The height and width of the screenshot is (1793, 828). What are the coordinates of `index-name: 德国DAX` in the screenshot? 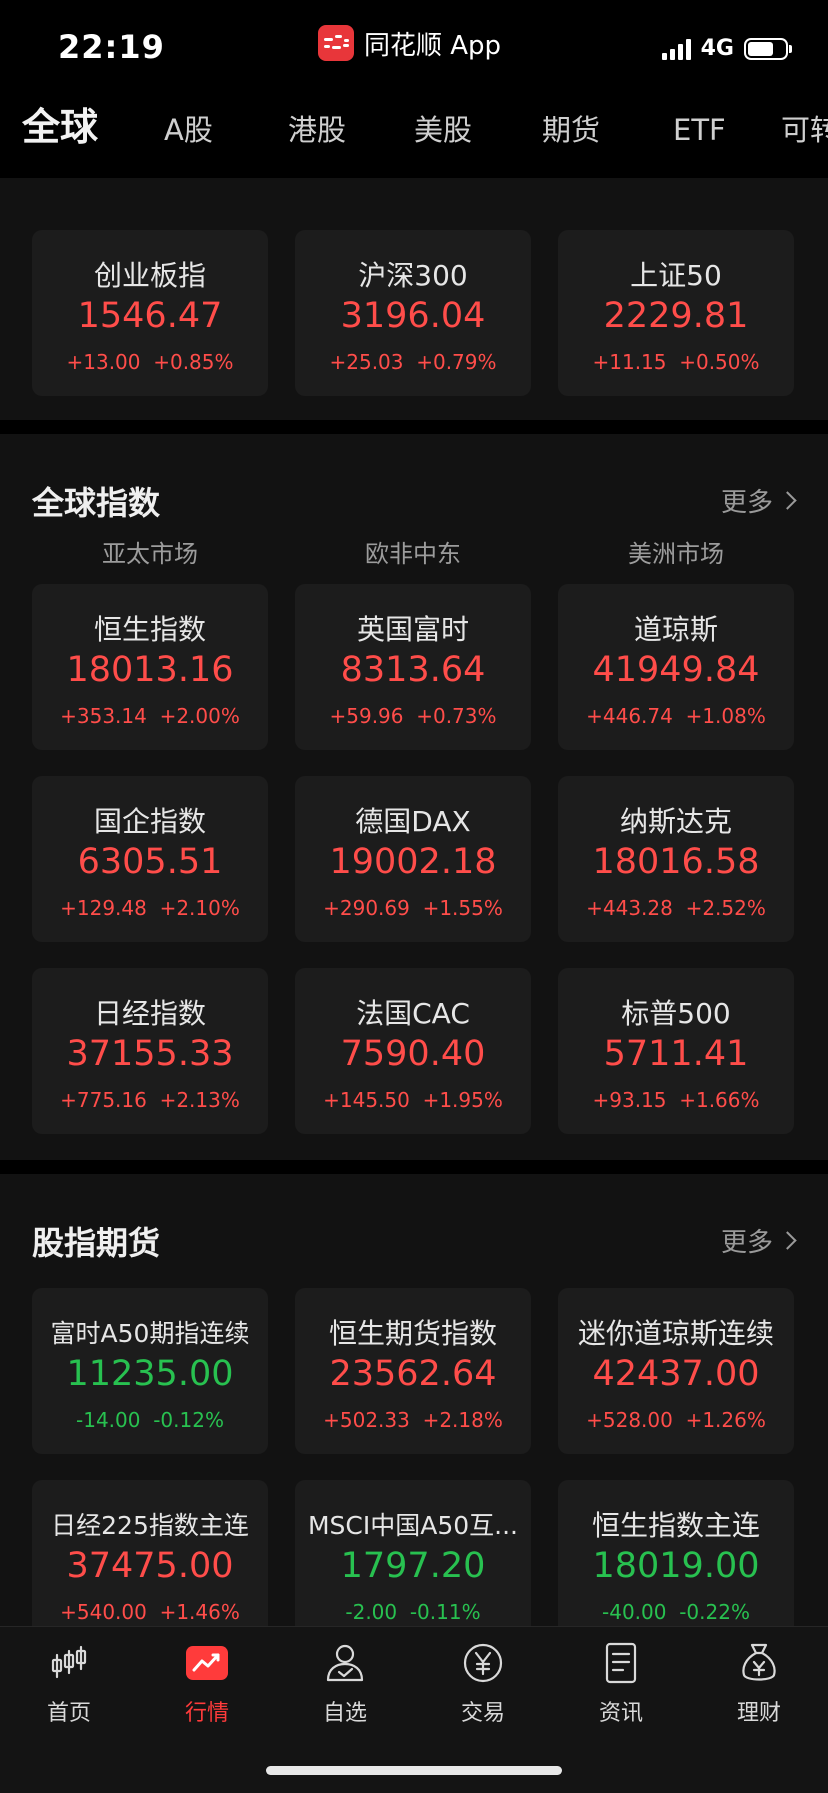 It's located at (413, 821).